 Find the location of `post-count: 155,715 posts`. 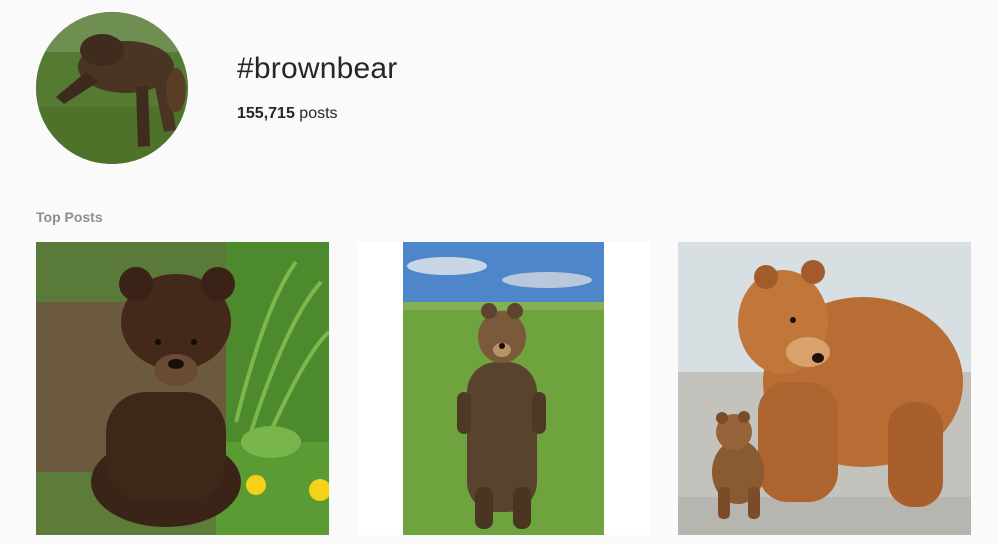

post-count: 155,715 posts is located at coordinates (287, 114).